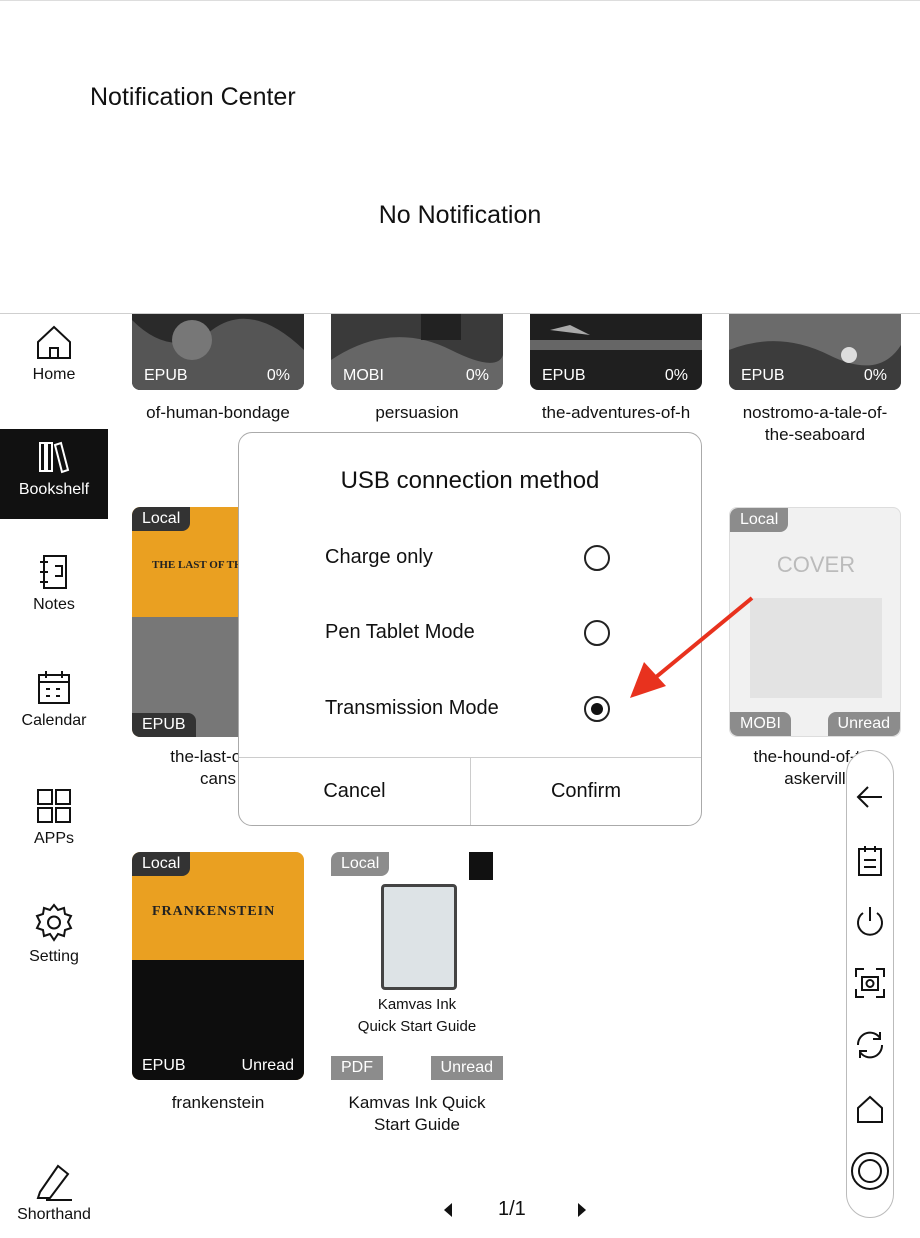  Describe the element at coordinates (417, 412) in the screenshot. I see `book-title: persuasion` at that location.